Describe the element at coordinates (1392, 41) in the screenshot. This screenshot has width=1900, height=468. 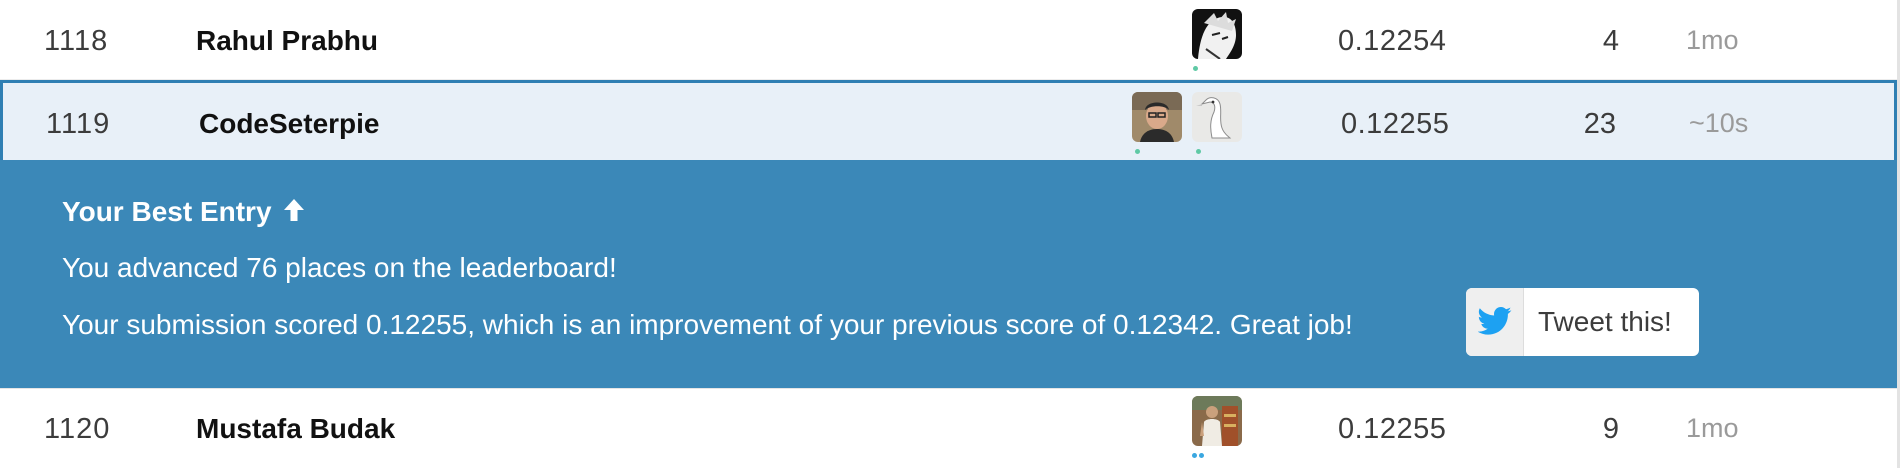
I see `score-cell: 0.12254` at that location.